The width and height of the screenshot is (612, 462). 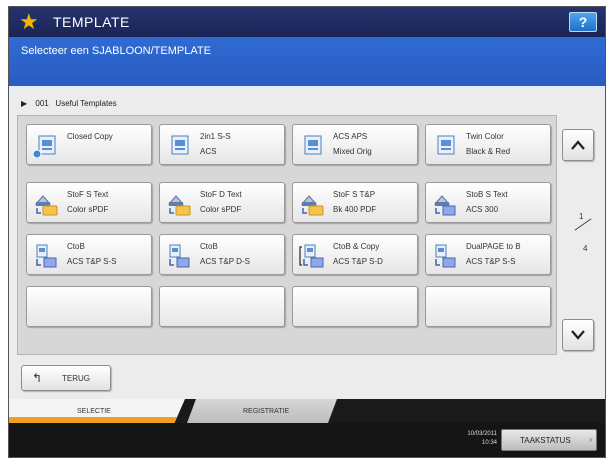 I want to click on template-line2: Bk 400 PDF, so click(x=355, y=209).